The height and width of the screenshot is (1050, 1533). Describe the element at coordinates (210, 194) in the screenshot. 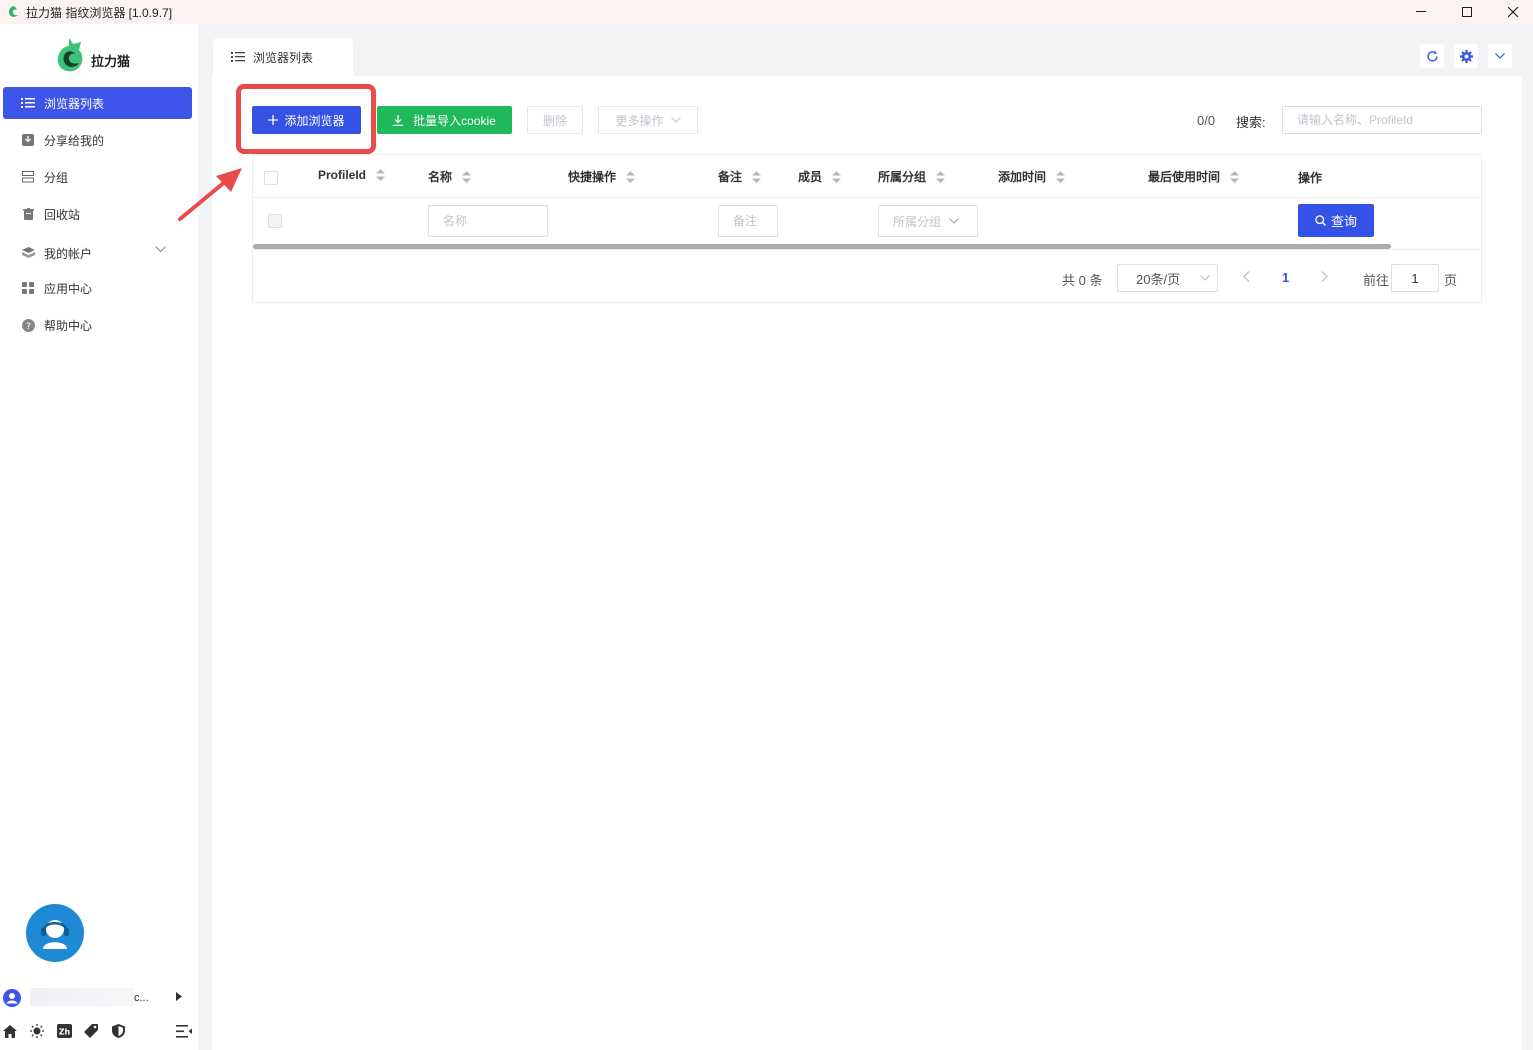

I see `annotation-arrow-icon` at that location.